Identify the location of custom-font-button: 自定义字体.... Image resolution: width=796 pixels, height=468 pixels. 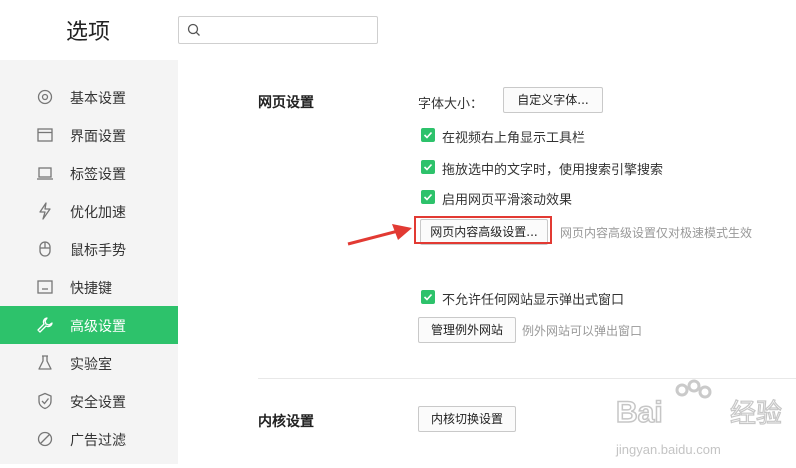
(553, 100).